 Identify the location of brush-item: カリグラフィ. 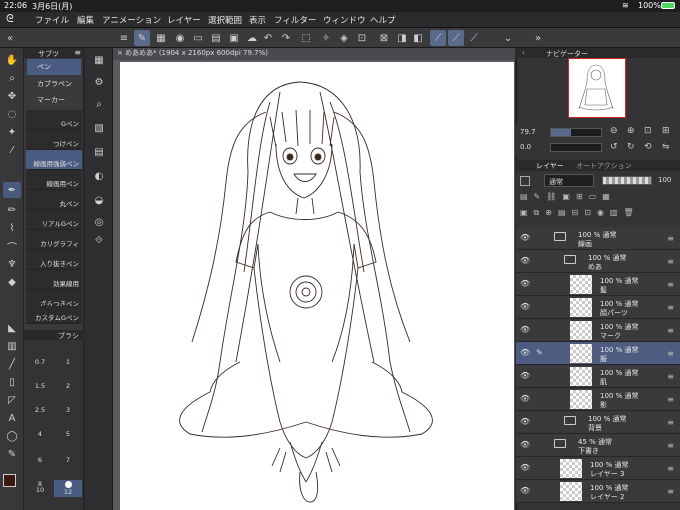
(54, 240).